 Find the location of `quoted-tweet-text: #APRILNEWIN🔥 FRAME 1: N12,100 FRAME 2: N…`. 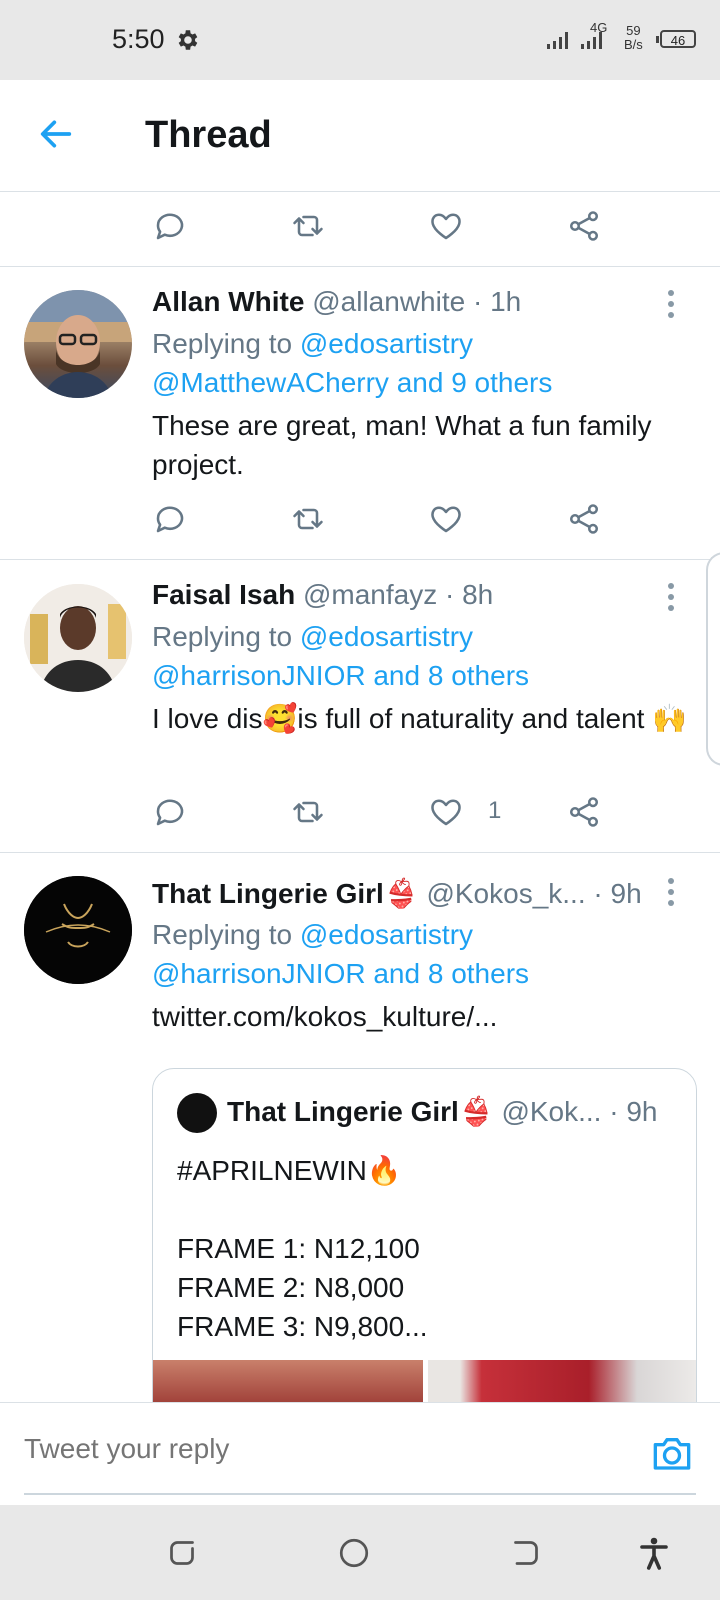

quoted-tweet-text: #APRILNEWIN🔥 FRAME 1: N12,100 FRAME 2: N… is located at coordinates (302, 1248).